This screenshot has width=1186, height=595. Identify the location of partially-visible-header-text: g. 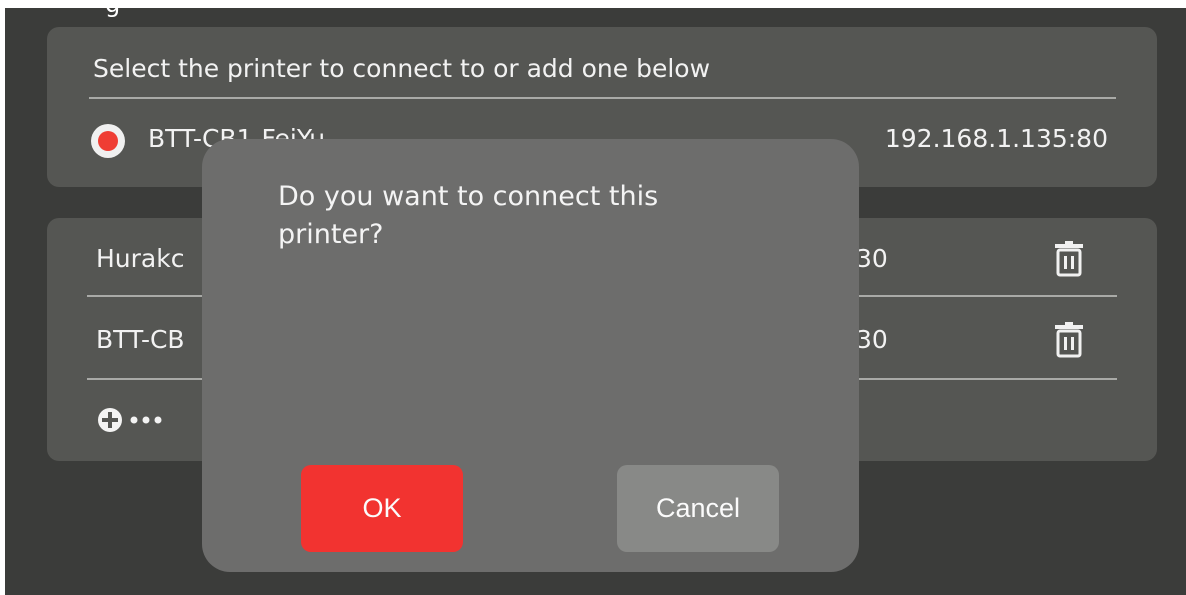
(112, 13).